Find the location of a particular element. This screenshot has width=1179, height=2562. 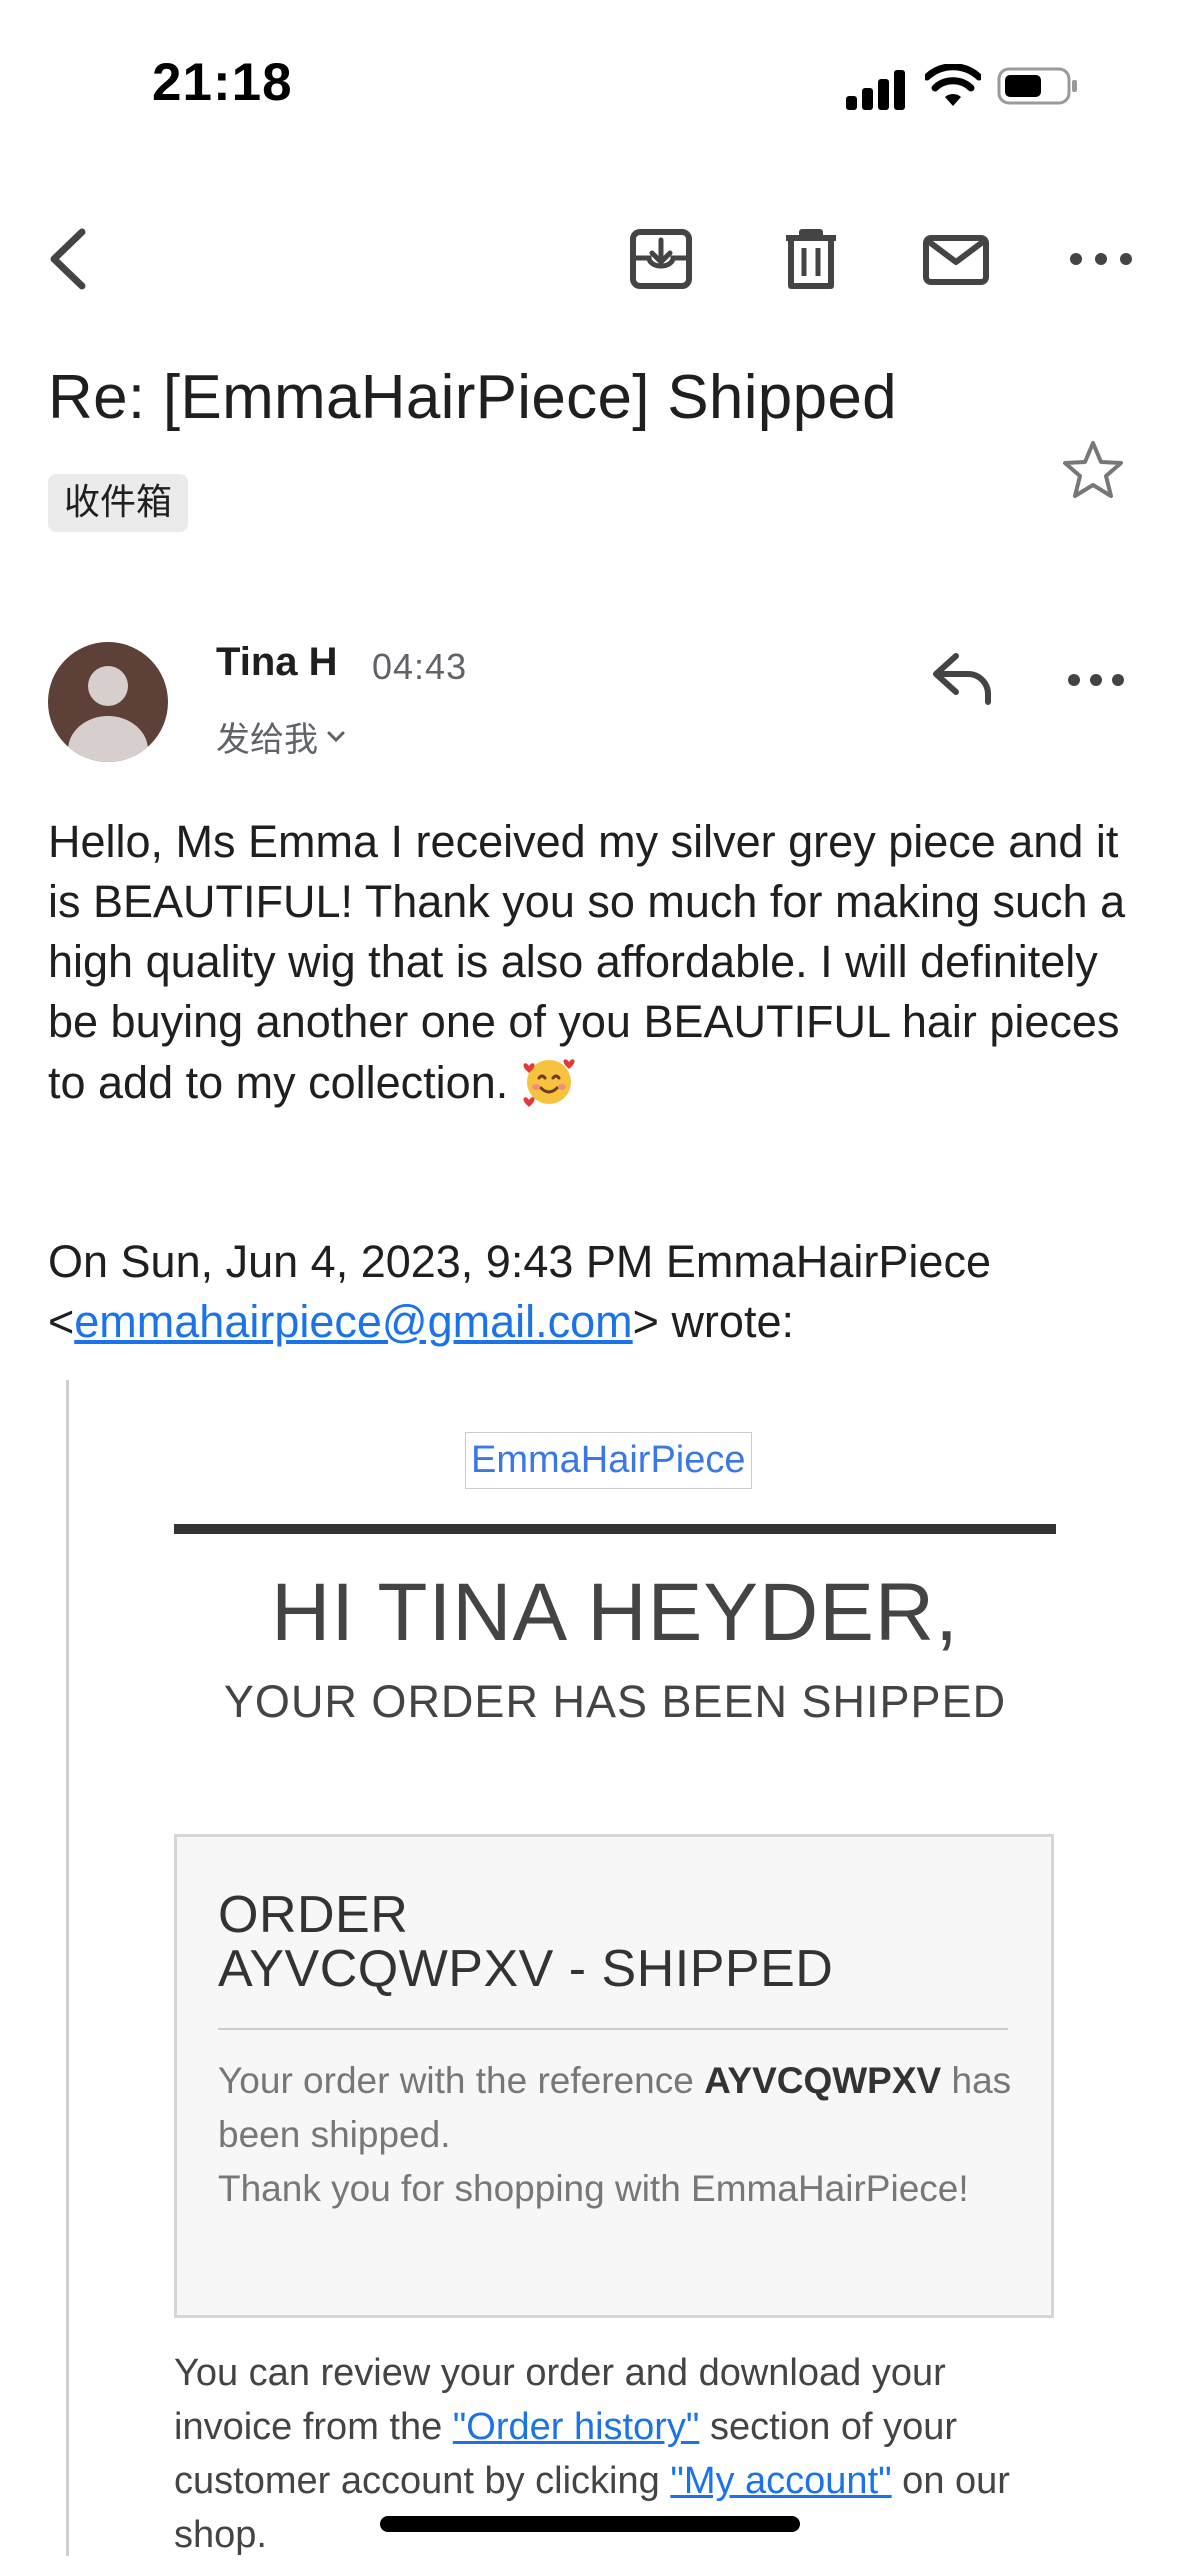

delete-button is located at coordinates (811, 259).